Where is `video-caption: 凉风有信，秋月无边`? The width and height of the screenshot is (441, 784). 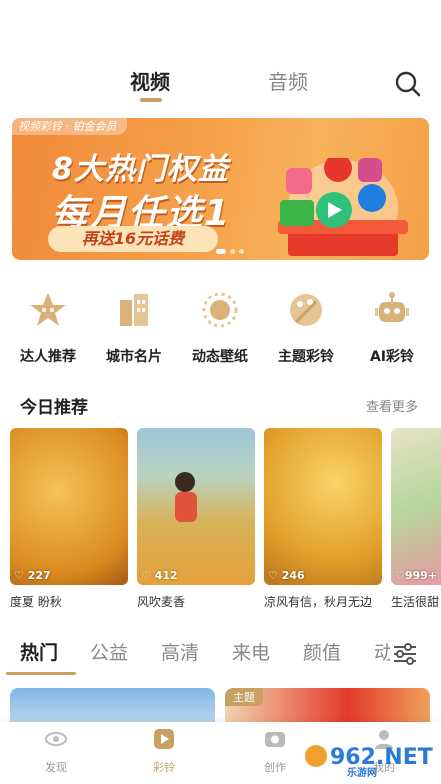 video-caption: 凉风有信，秋月无边 is located at coordinates (318, 602).